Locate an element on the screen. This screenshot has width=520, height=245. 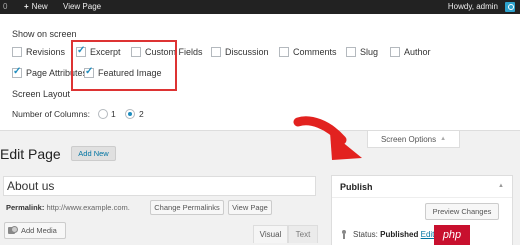
avatar is located at coordinates (510, 7).